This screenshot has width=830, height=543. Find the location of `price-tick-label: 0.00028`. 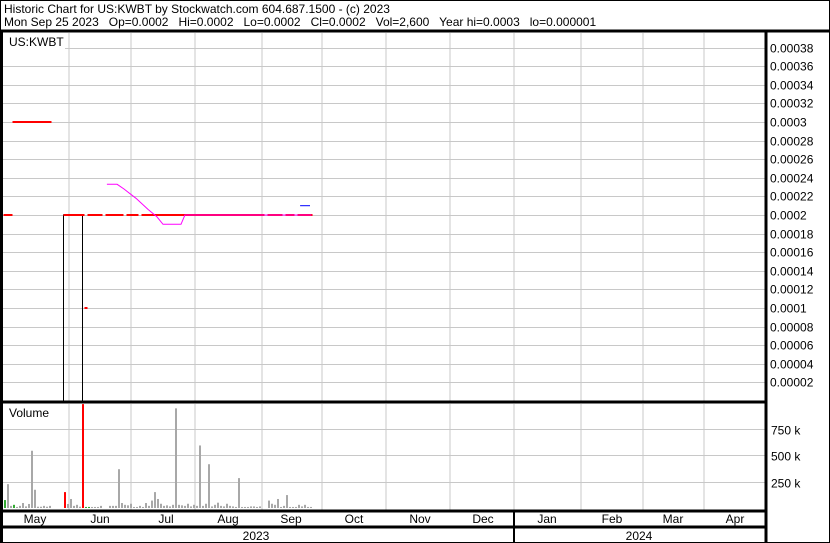

price-tick-label: 0.00028 is located at coordinates (792, 142).